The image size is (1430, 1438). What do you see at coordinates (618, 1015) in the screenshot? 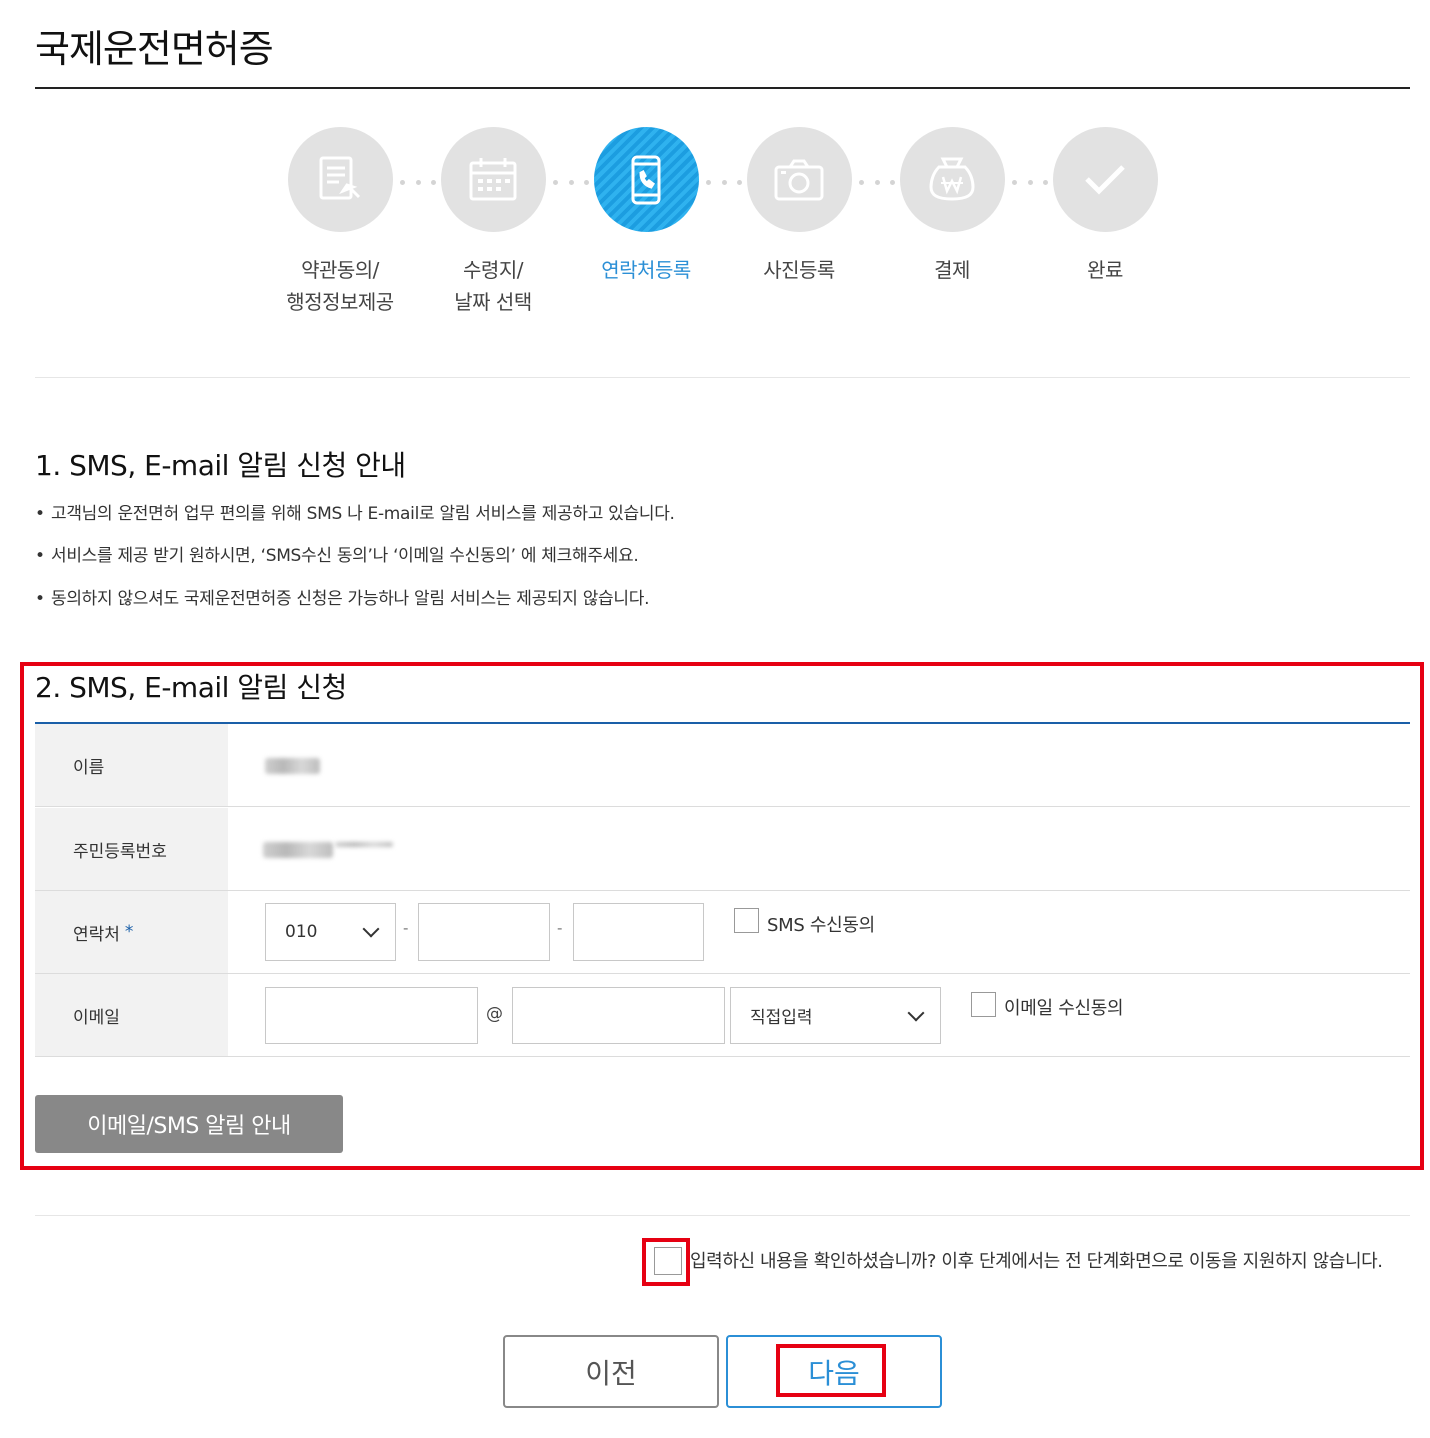
I see `email-domain-input` at bounding box center [618, 1015].